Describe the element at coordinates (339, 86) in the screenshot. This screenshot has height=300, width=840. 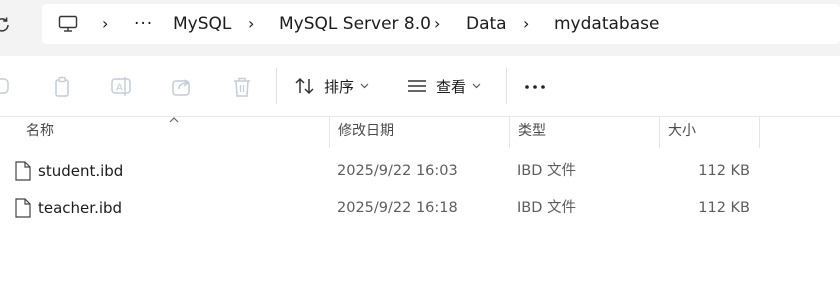
I see `sort-label: 排序` at that location.